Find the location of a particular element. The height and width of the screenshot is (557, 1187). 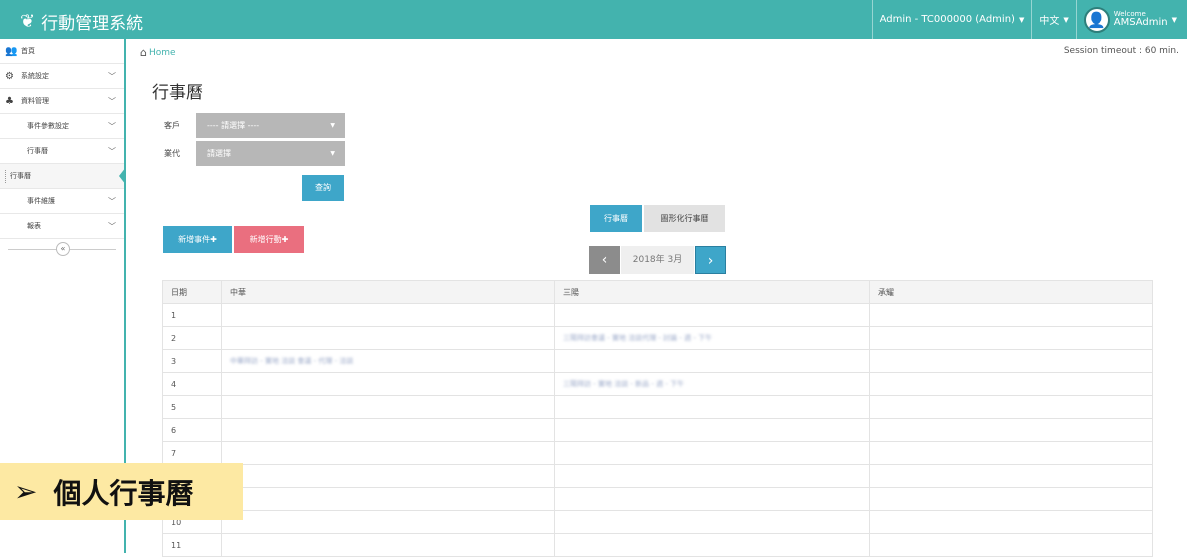

prev-month-button: ‹ is located at coordinates (604, 260).